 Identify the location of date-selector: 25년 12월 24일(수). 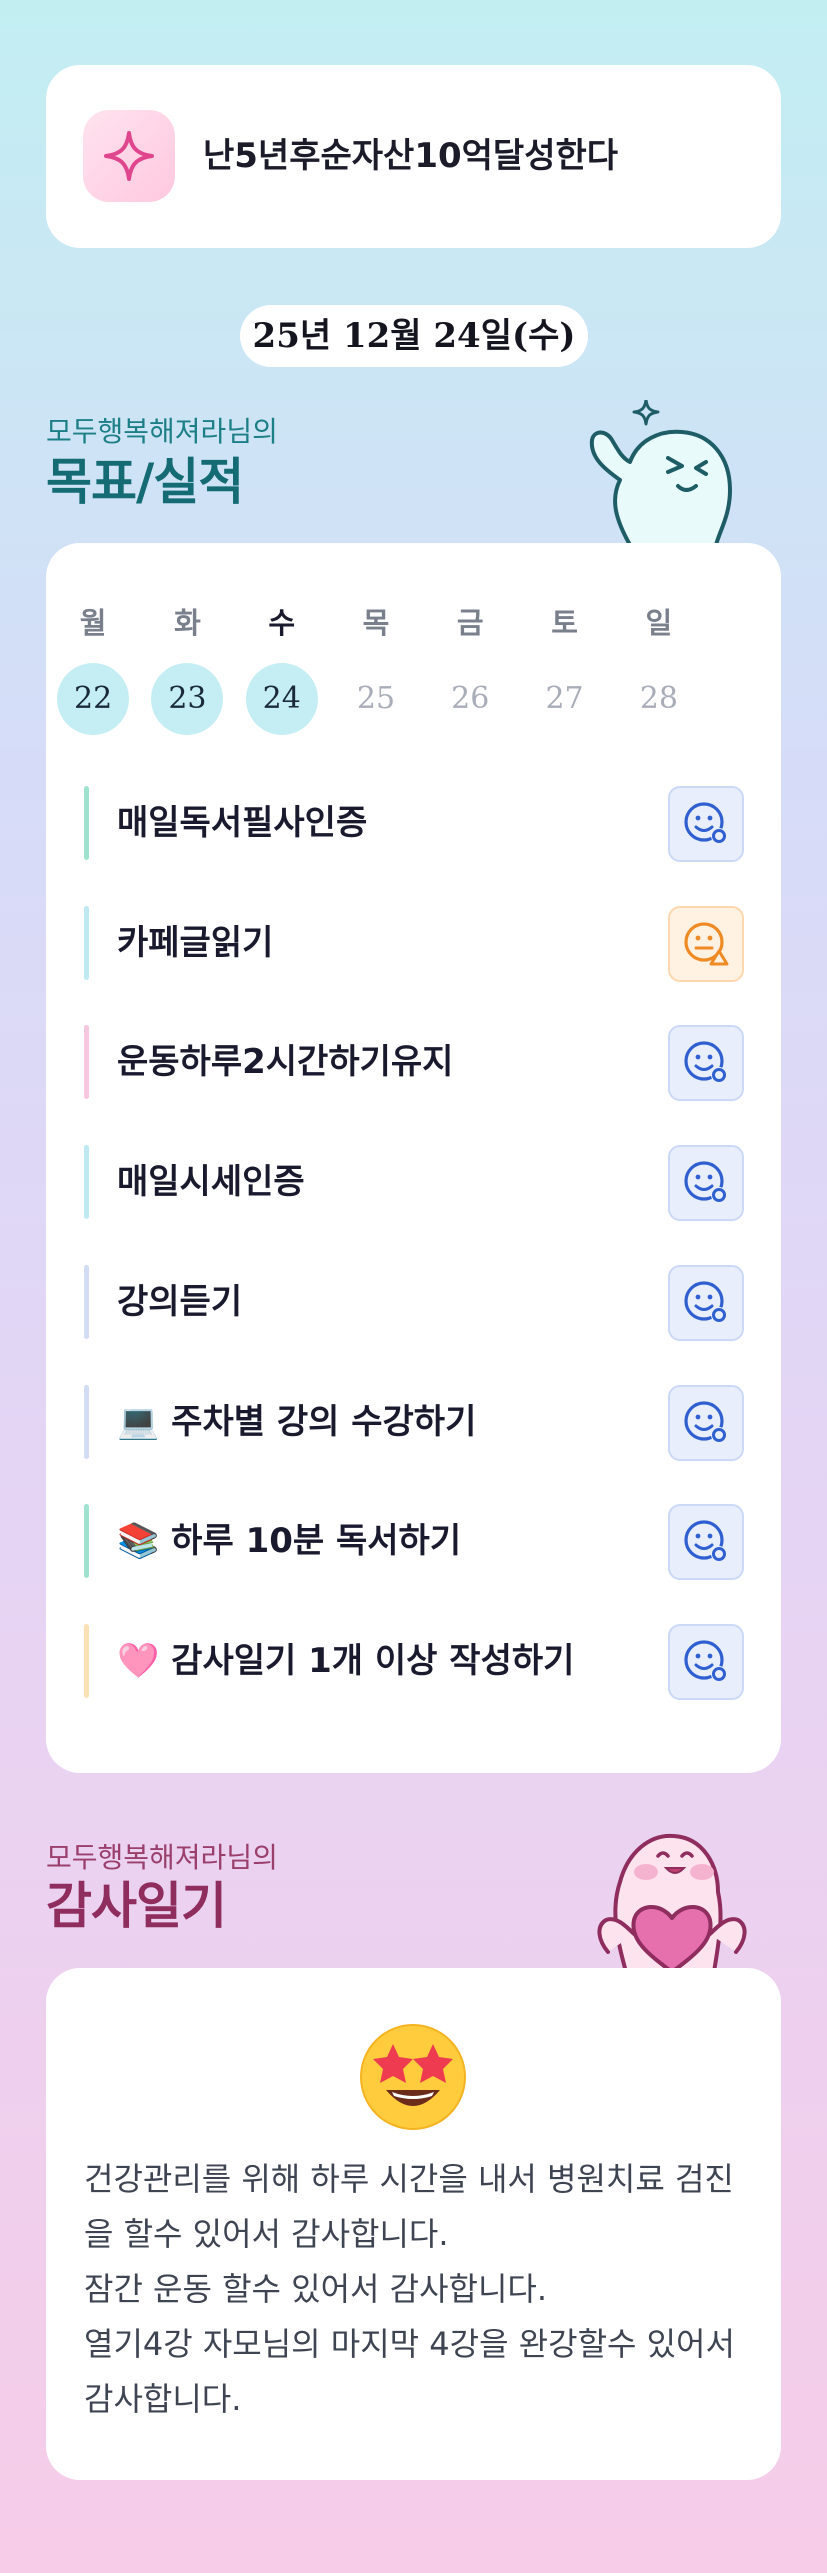
(414, 336).